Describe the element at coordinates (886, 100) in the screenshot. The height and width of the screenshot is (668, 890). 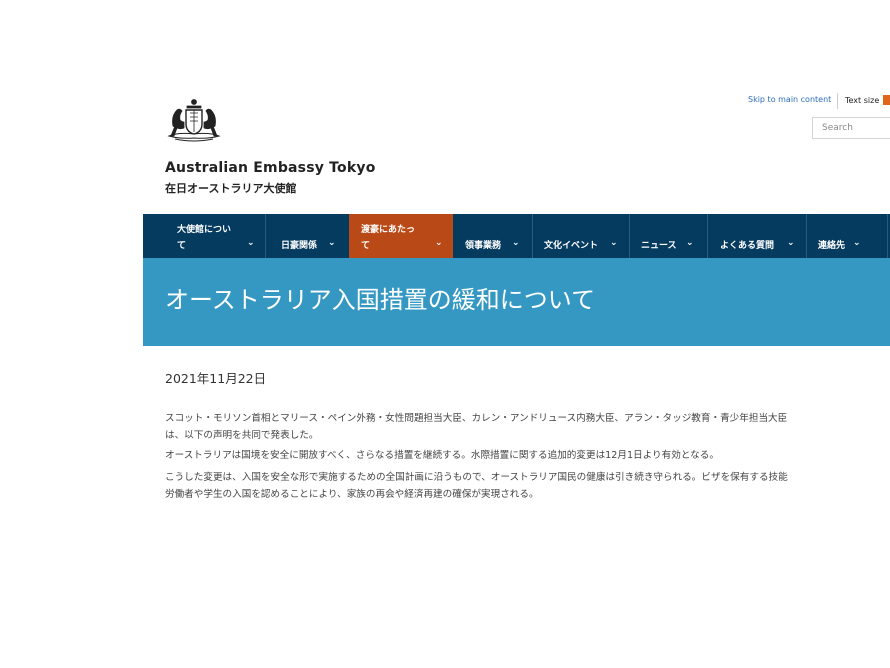
I see `text-size-button` at that location.